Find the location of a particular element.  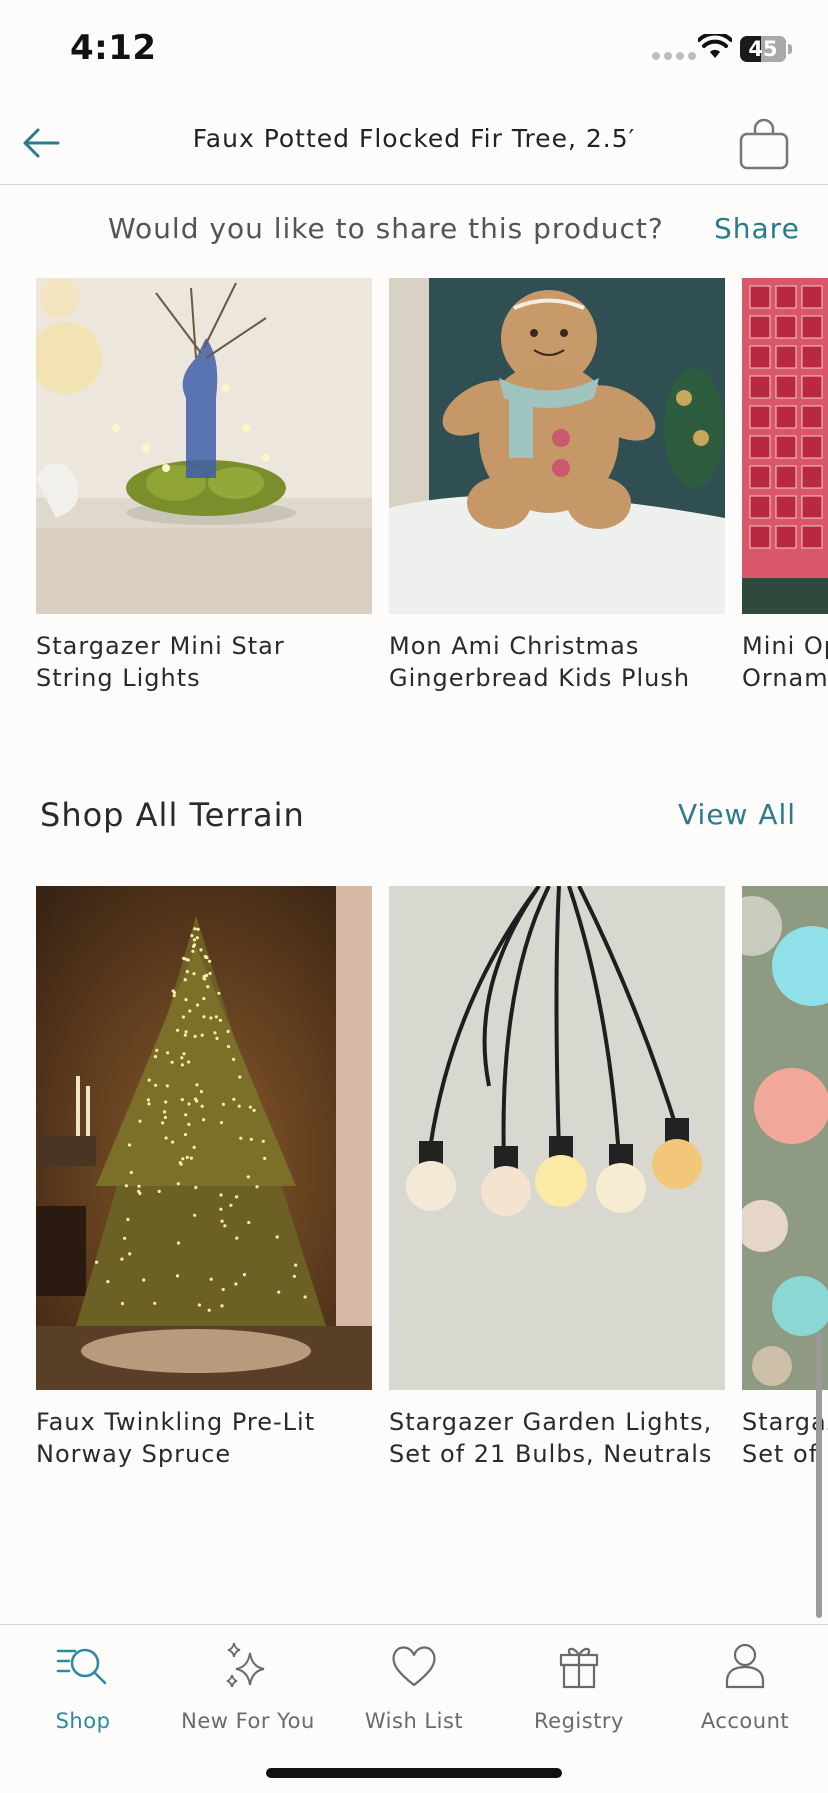

tab-label: Shop is located at coordinates (83, 1721).